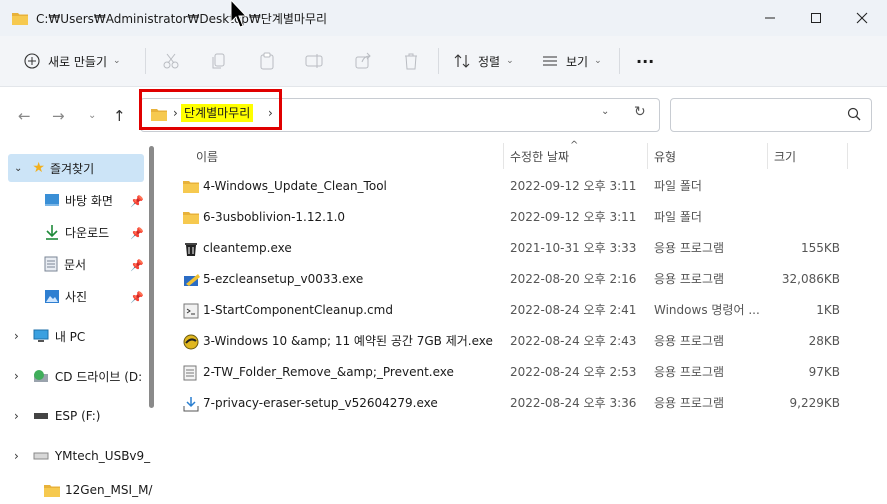  Describe the element at coordinates (171, 61) in the screenshot. I see `cut-button` at that location.